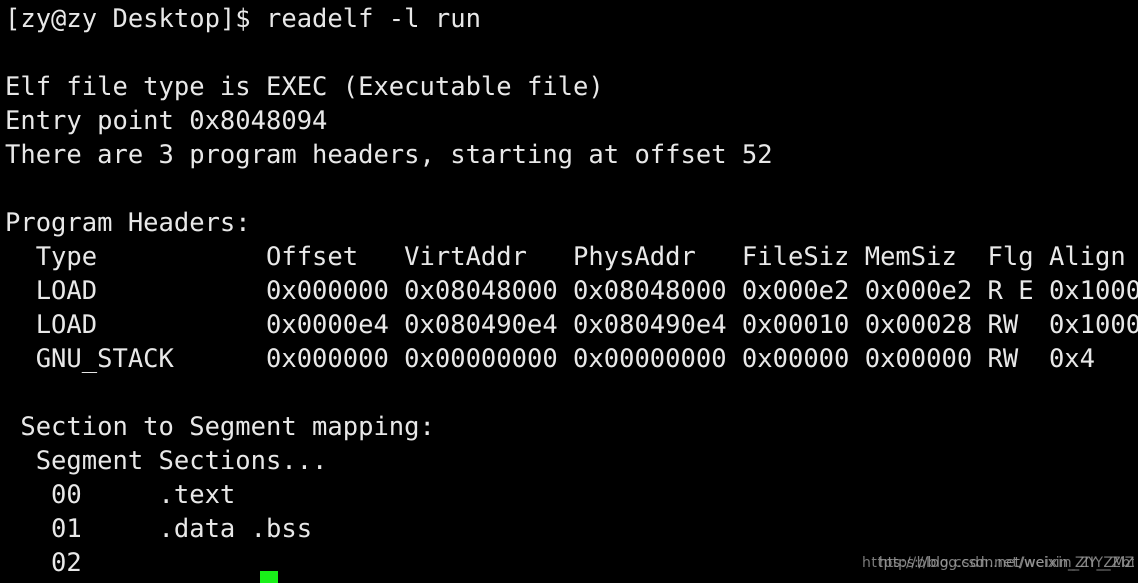 Image resolution: width=1138 pixels, height=583 pixels. What do you see at coordinates (269, 577) in the screenshot?
I see `terminal-cursor` at bounding box center [269, 577].